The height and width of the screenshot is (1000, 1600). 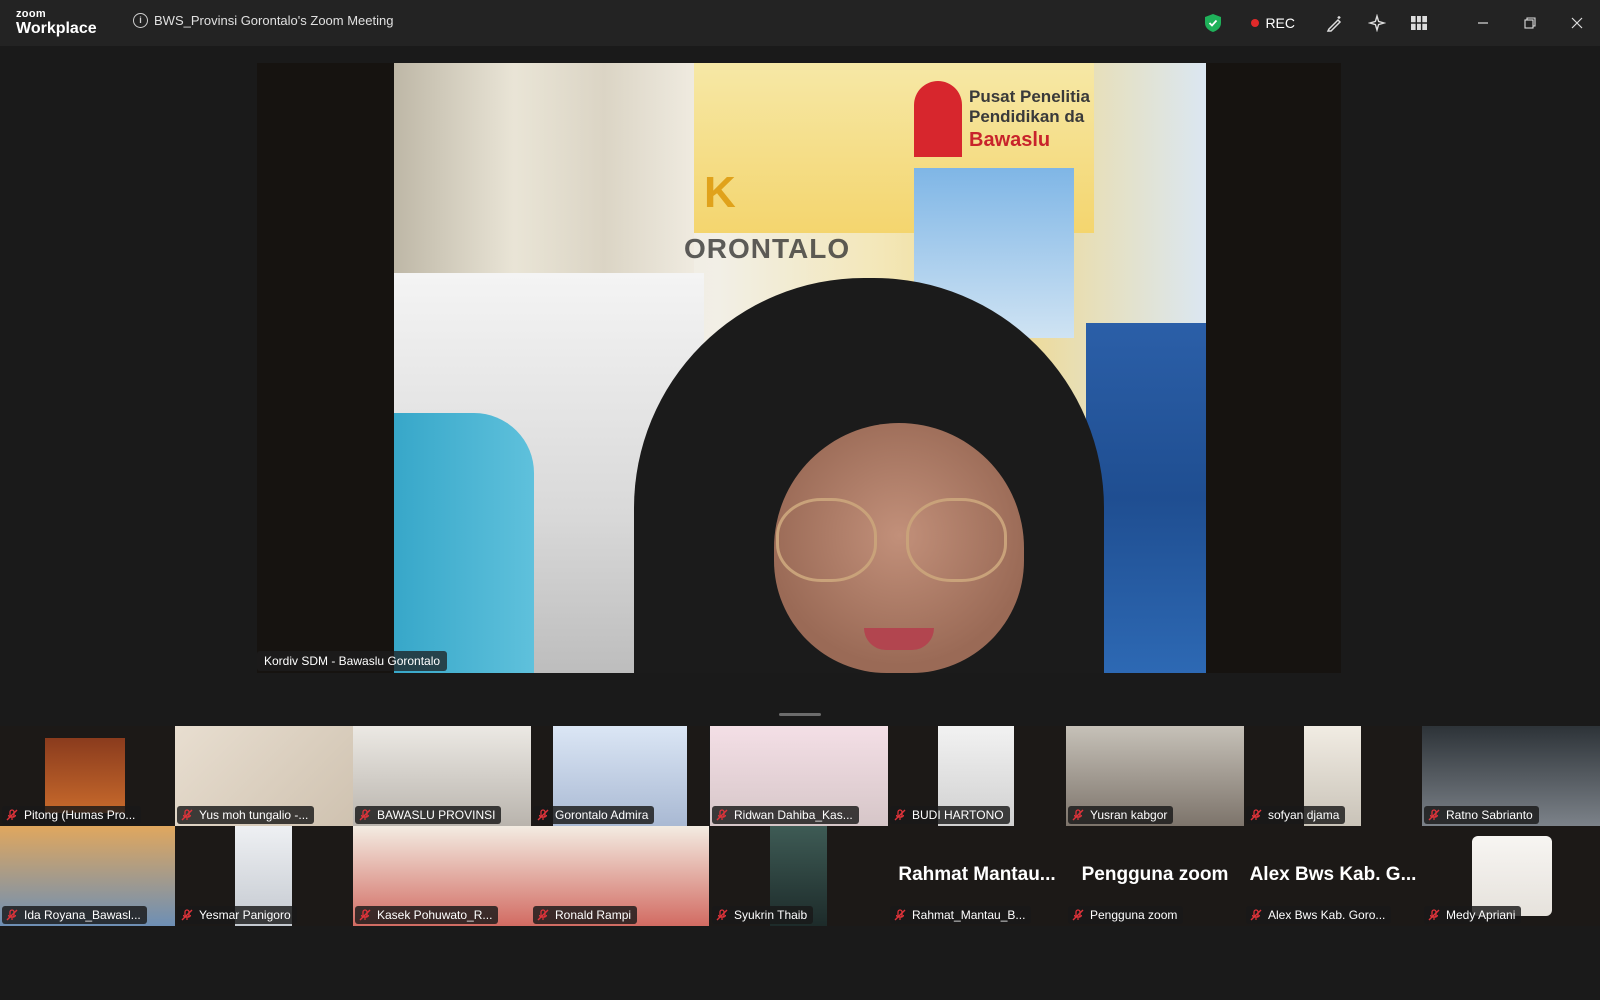 What do you see at coordinates (1335, 23) in the screenshot?
I see `annotate-icon` at bounding box center [1335, 23].